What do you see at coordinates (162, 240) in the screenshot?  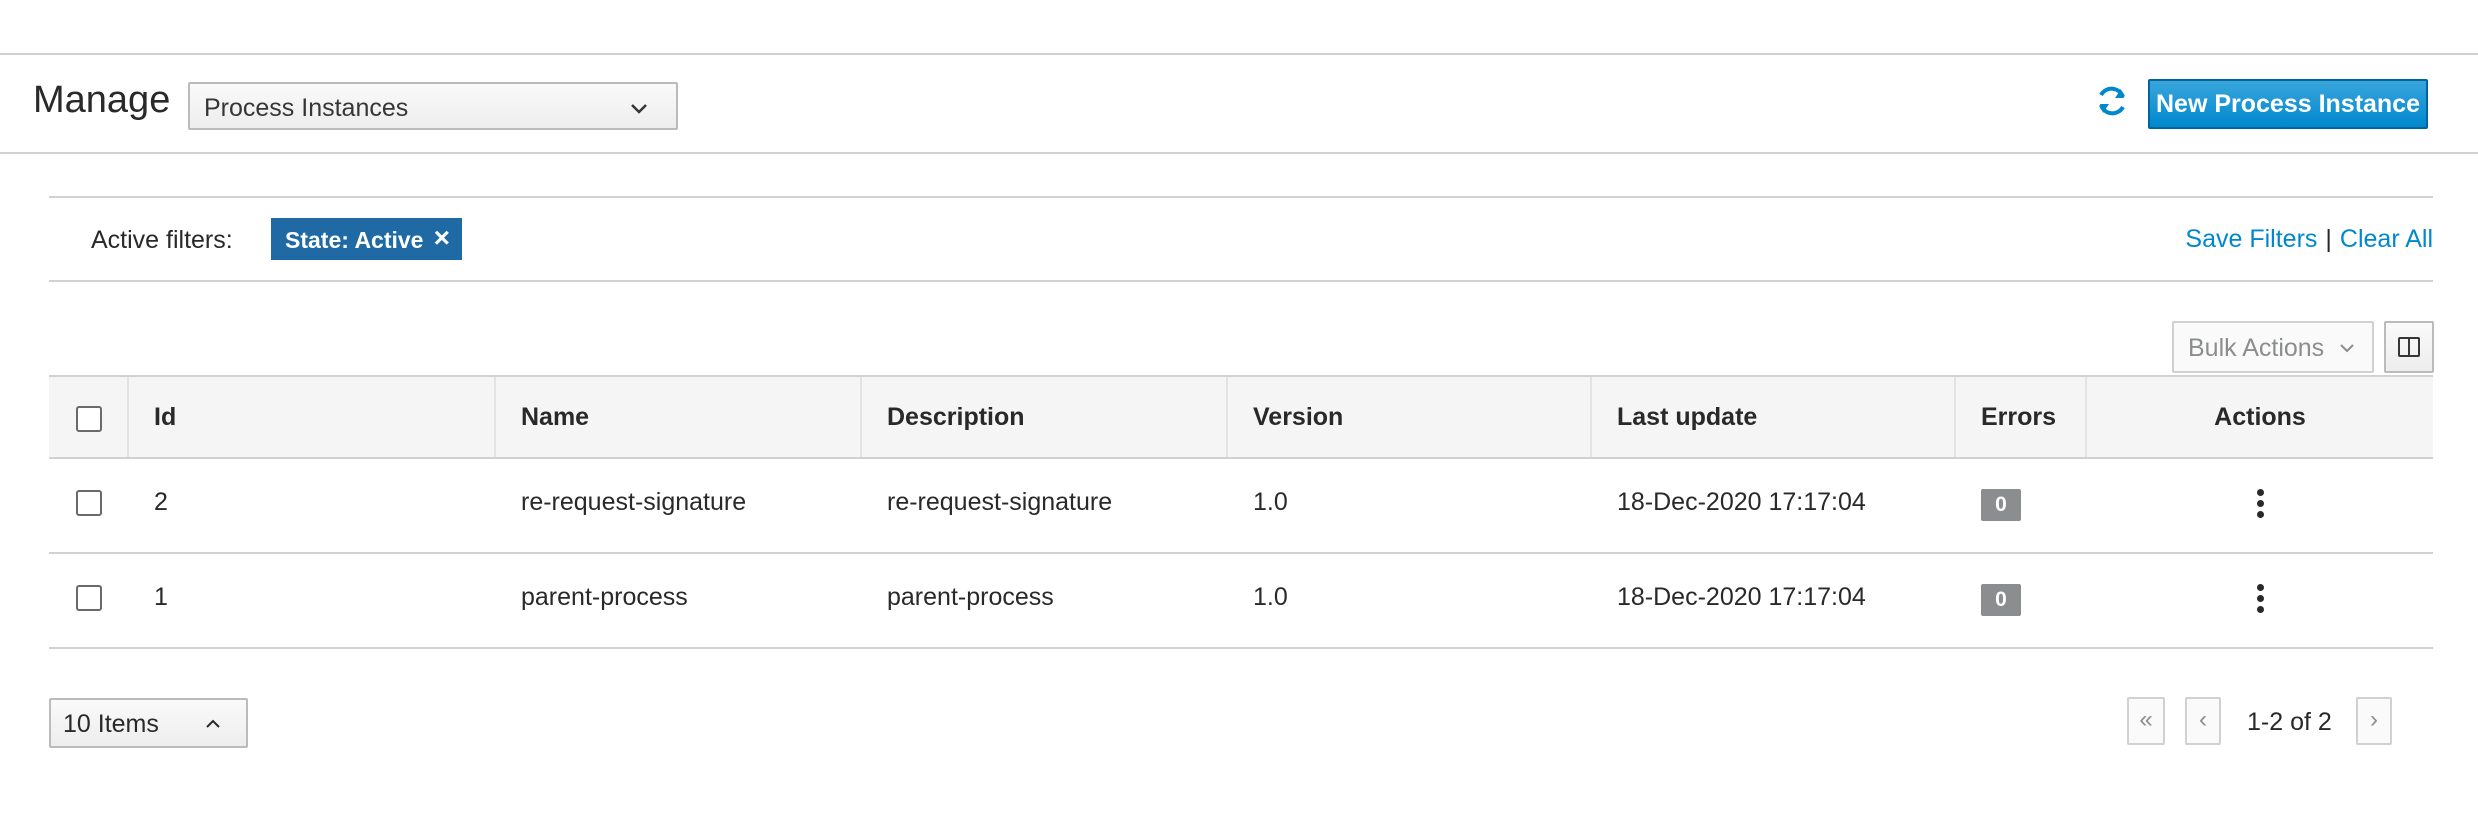 I see `active-filters-label: Active filters:` at bounding box center [162, 240].